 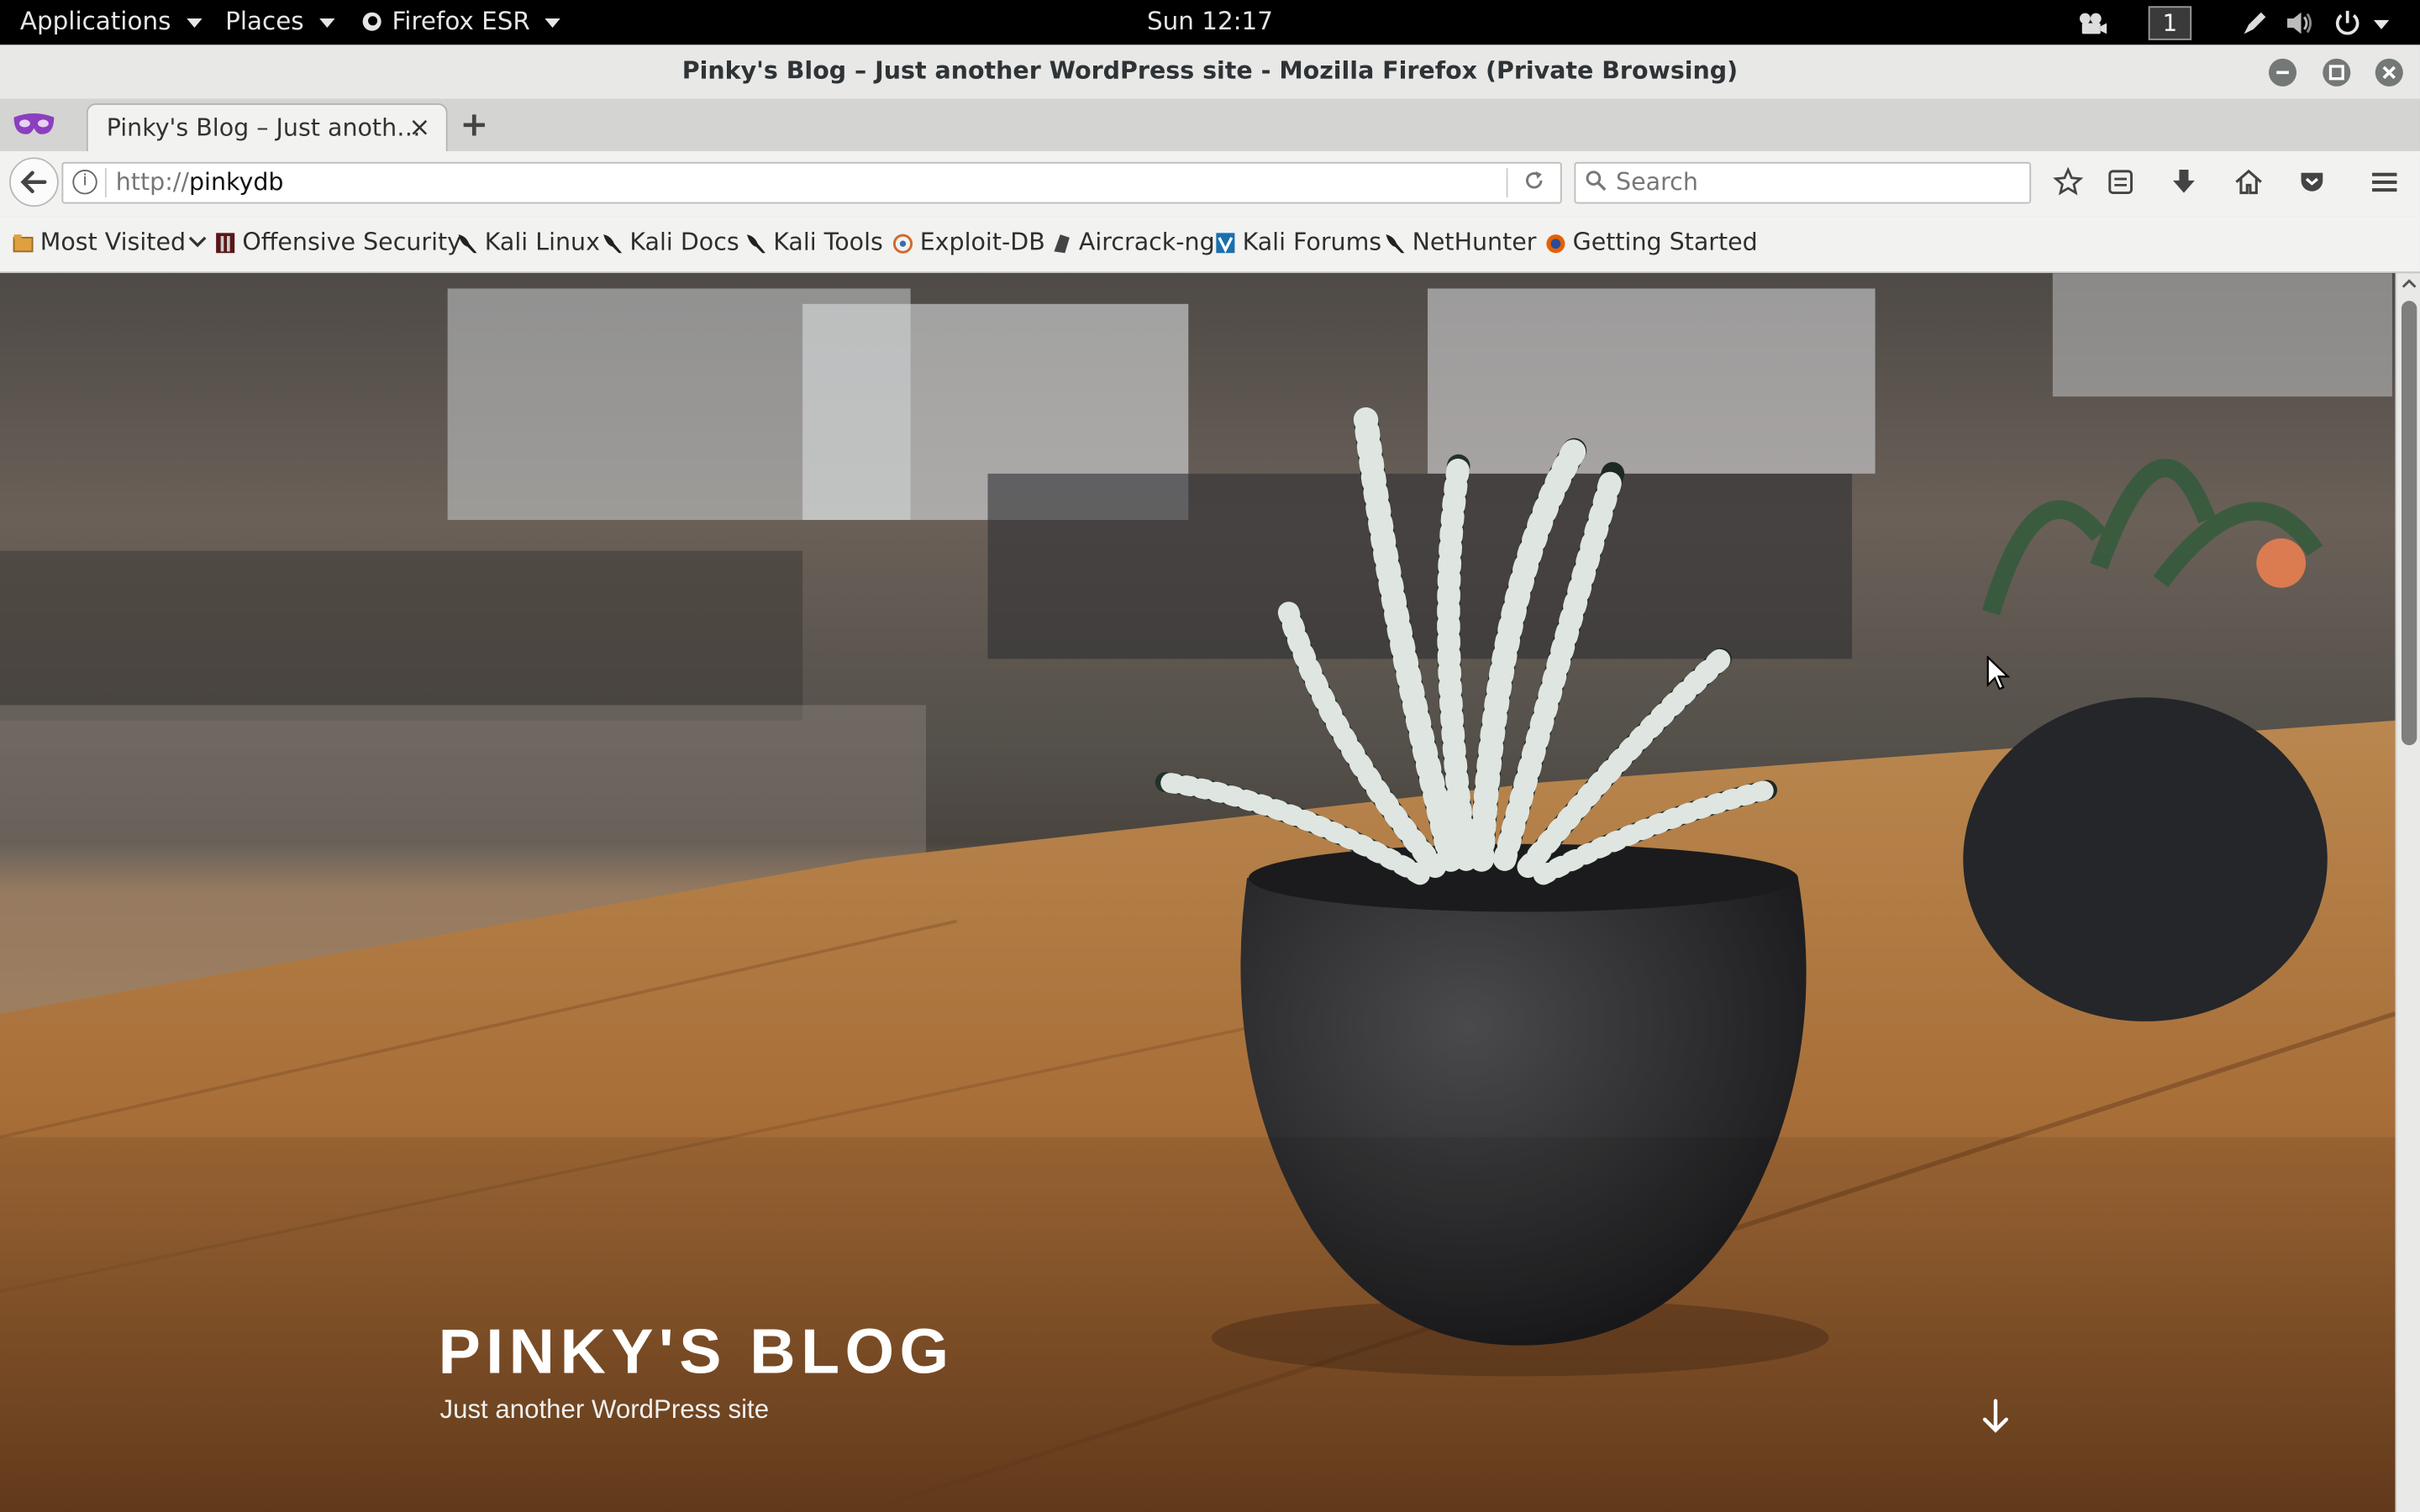 What do you see at coordinates (1474, 242) in the screenshot?
I see `bookmark-label: NetHunter` at bounding box center [1474, 242].